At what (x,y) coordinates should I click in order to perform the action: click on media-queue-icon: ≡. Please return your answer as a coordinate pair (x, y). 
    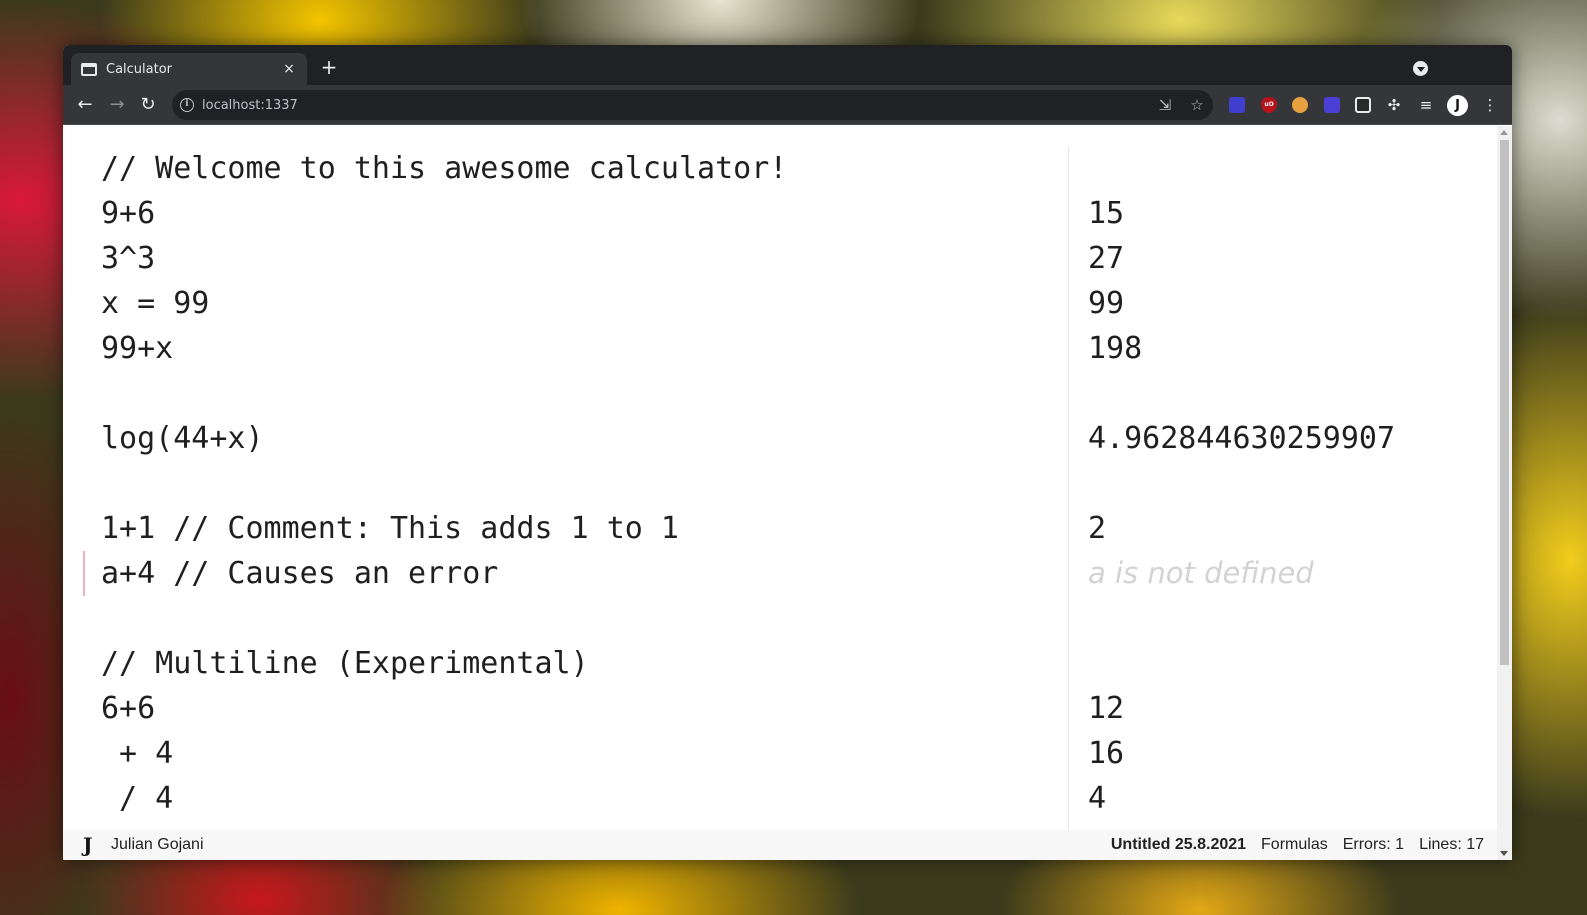
    Looking at the image, I should click on (1426, 105).